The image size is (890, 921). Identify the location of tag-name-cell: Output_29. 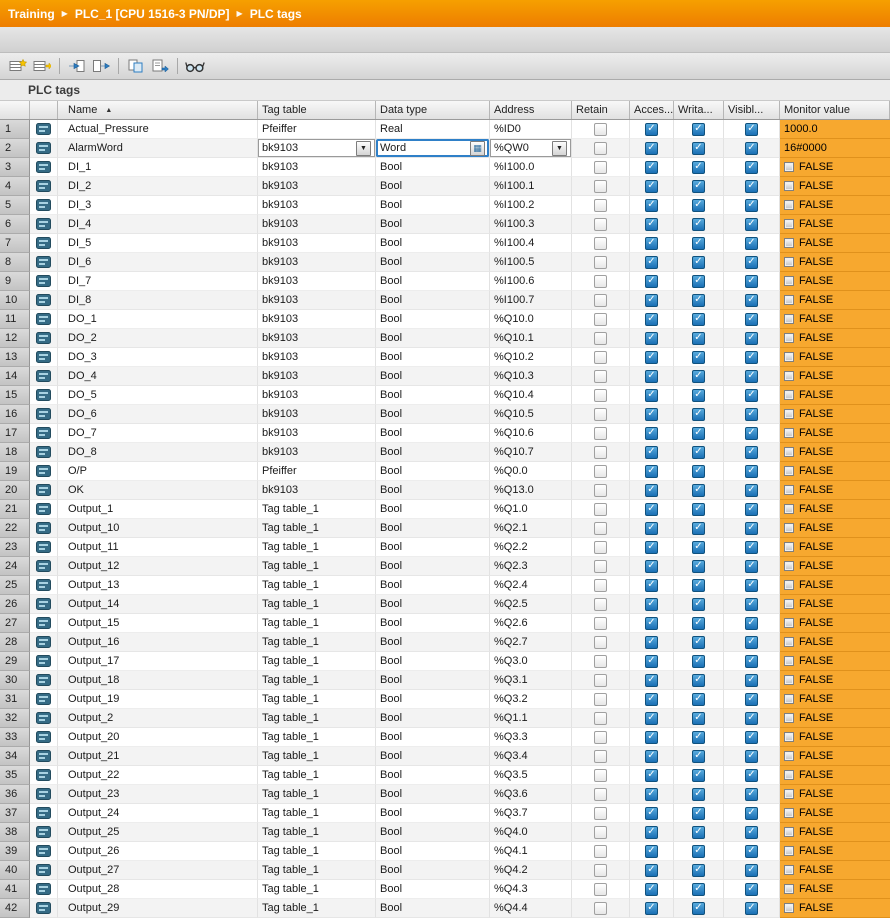
(158, 908).